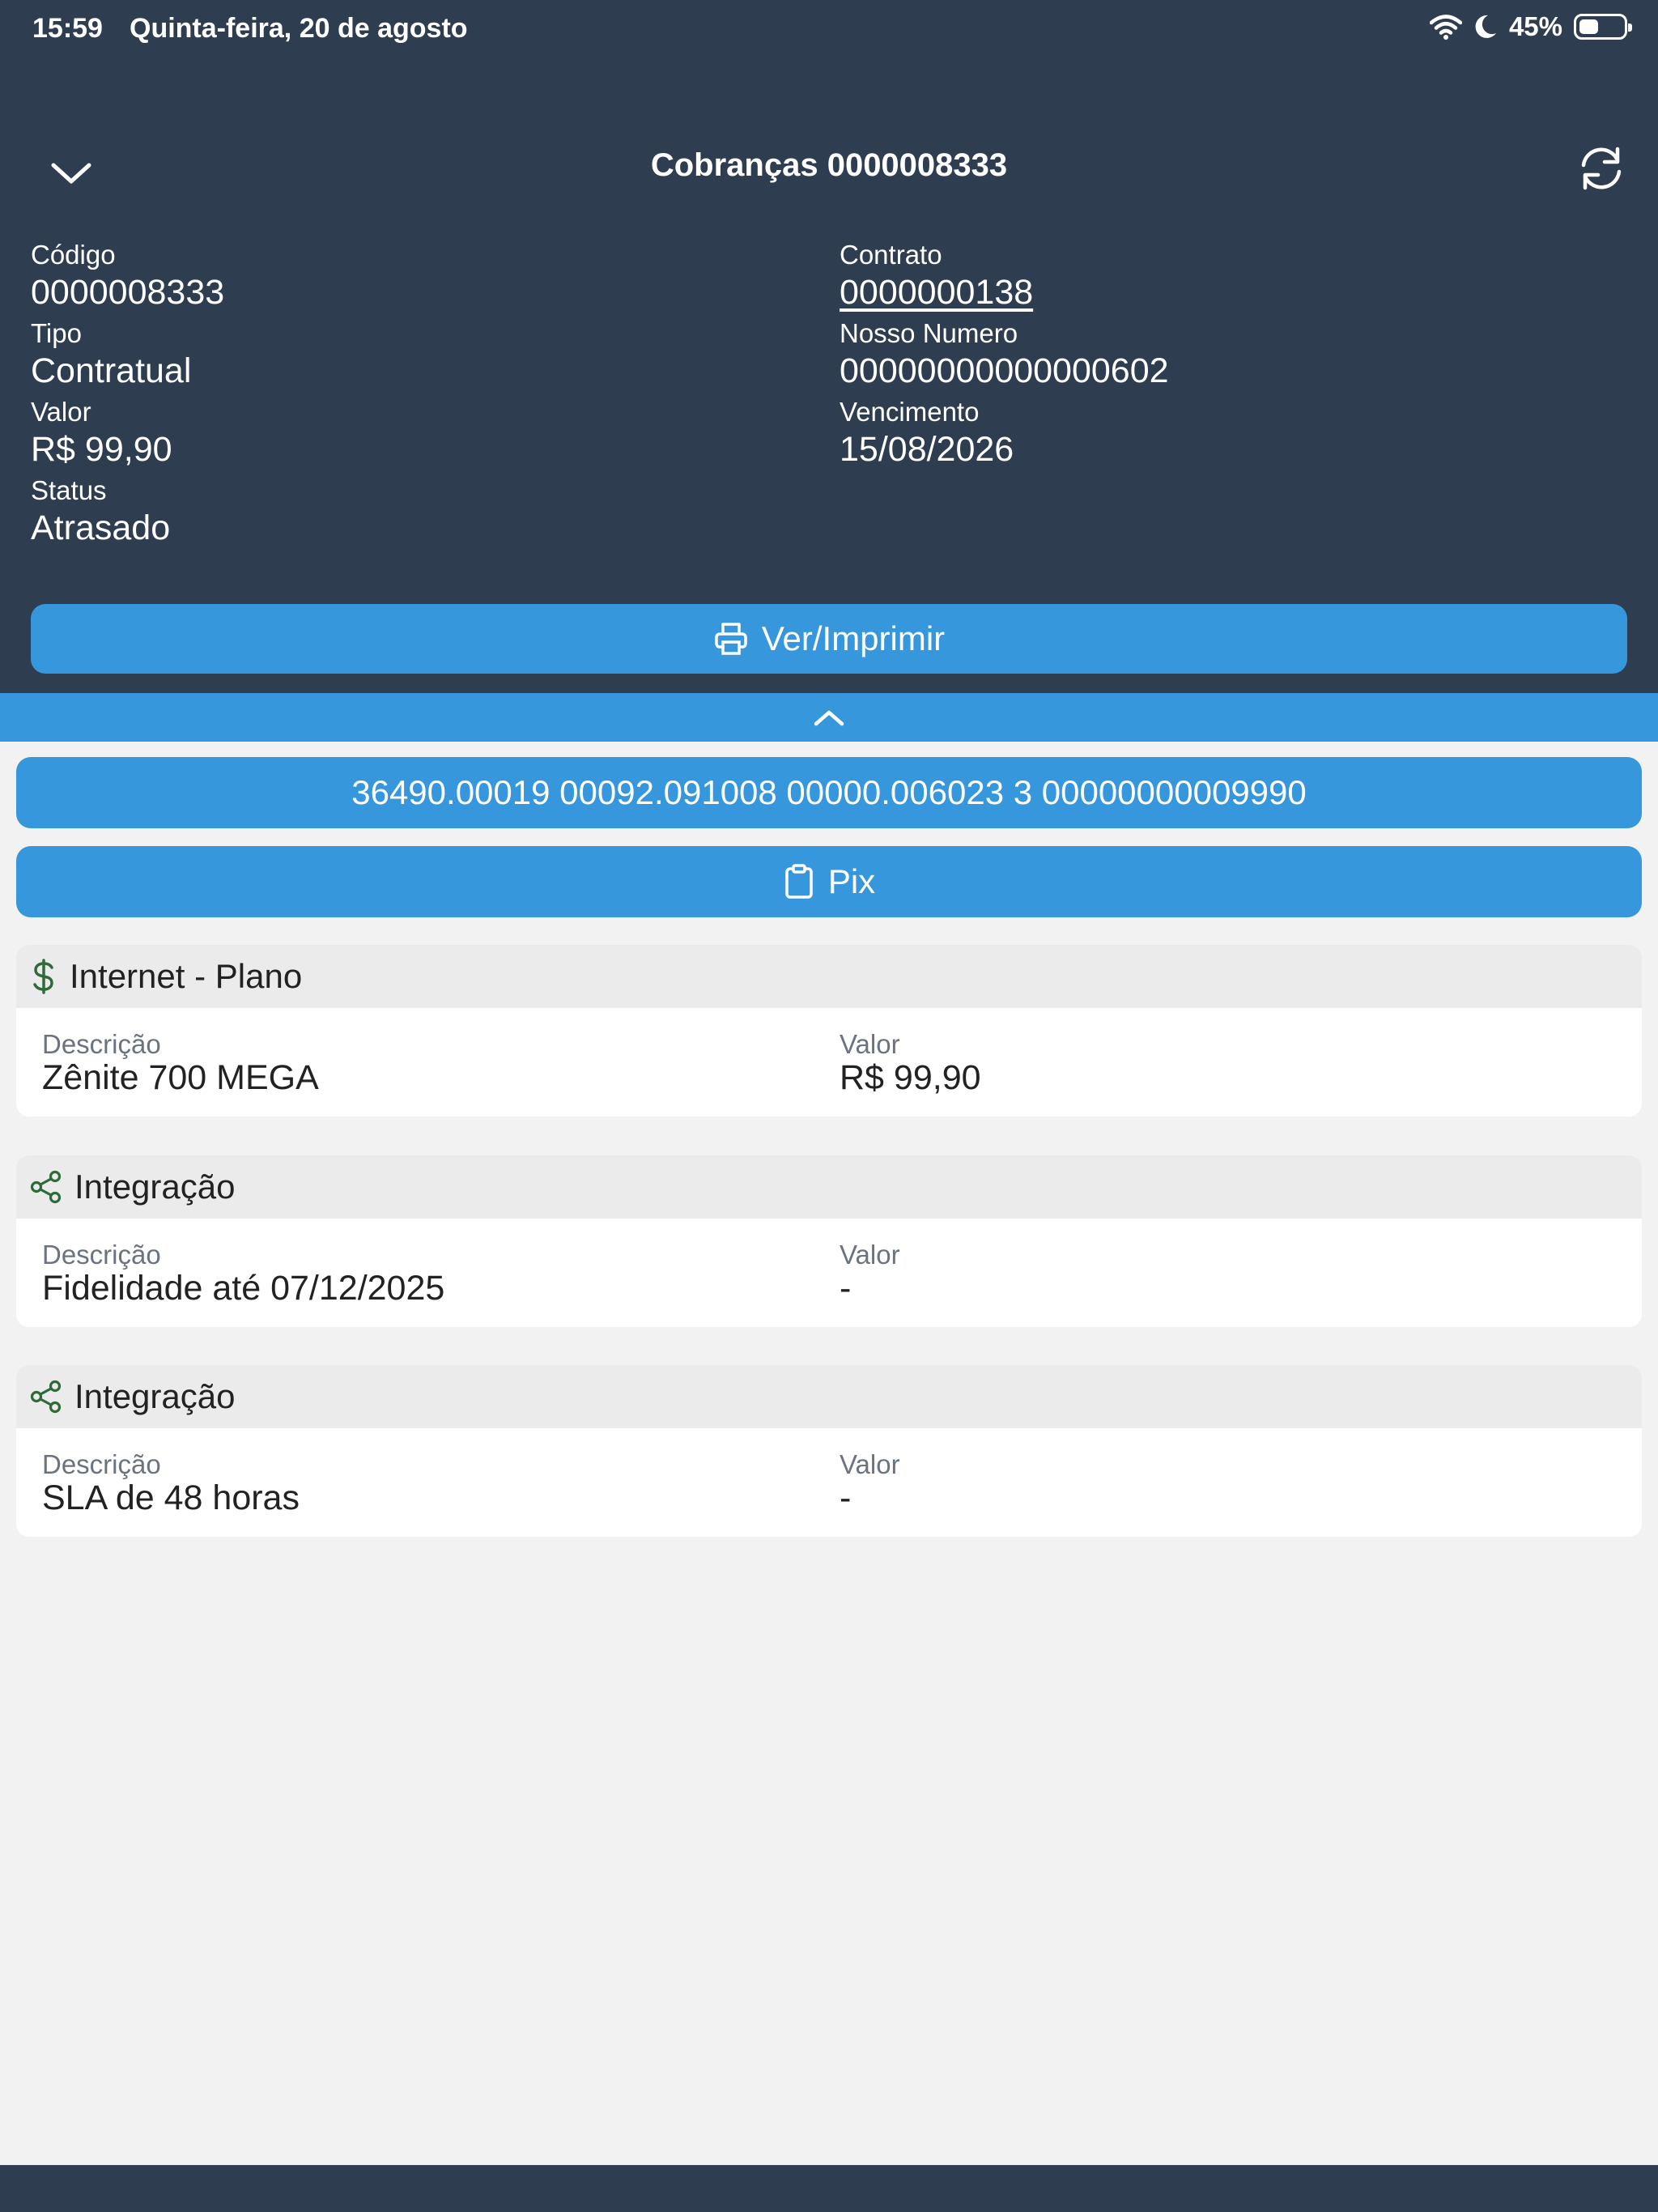 This screenshot has height=2212, width=1658. What do you see at coordinates (1603, 27) in the screenshot?
I see `battery-icon` at bounding box center [1603, 27].